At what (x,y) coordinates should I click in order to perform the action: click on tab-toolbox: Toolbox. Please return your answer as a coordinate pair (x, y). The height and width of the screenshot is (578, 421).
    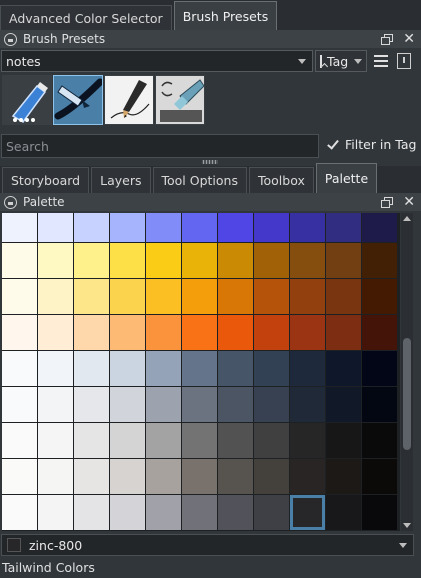
    Looking at the image, I should click on (281, 180).